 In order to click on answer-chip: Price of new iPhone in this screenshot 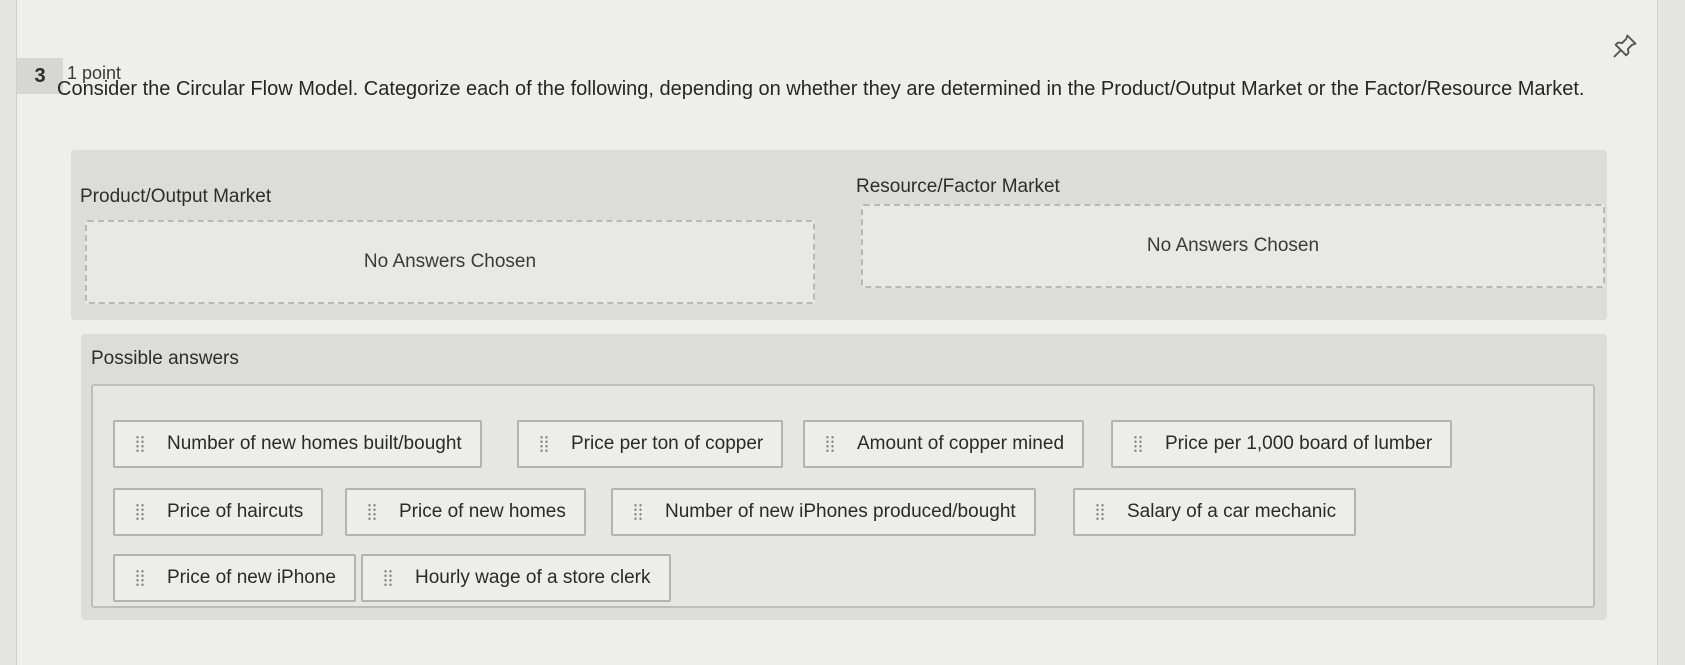, I will do `click(234, 578)`.